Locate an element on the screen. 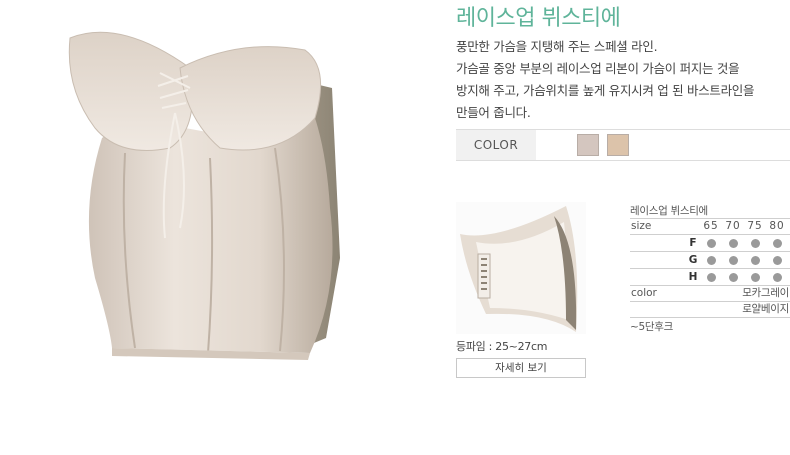  description-line: 만들어 줍니다. is located at coordinates (493, 112).